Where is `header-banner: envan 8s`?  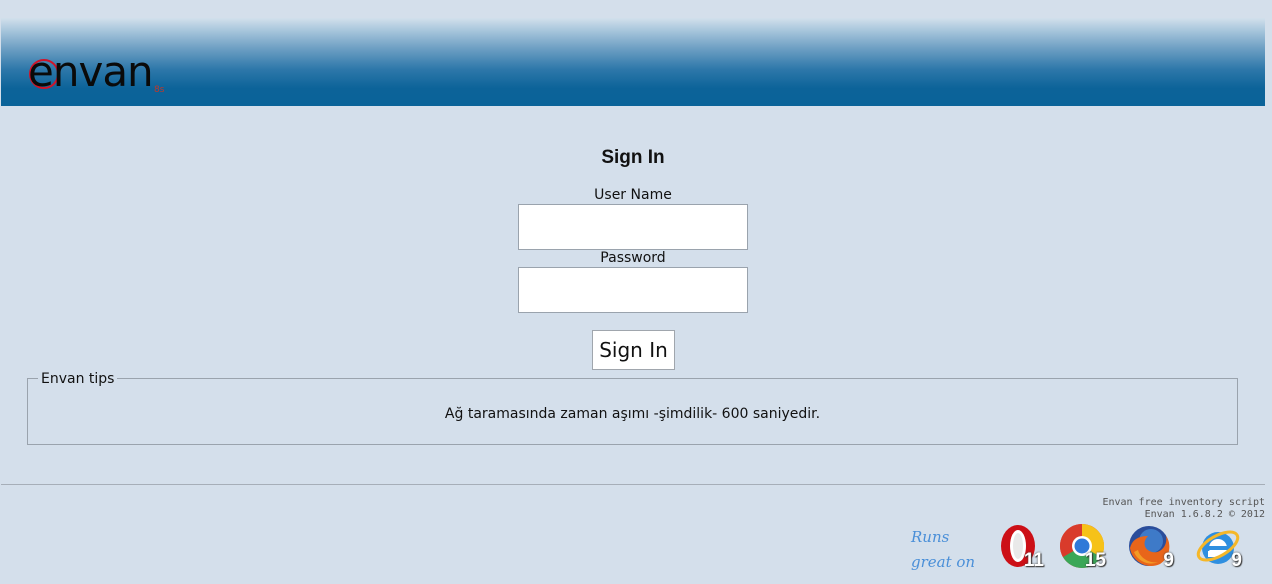
header-banner: envan 8s is located at coordinates (633, 62).